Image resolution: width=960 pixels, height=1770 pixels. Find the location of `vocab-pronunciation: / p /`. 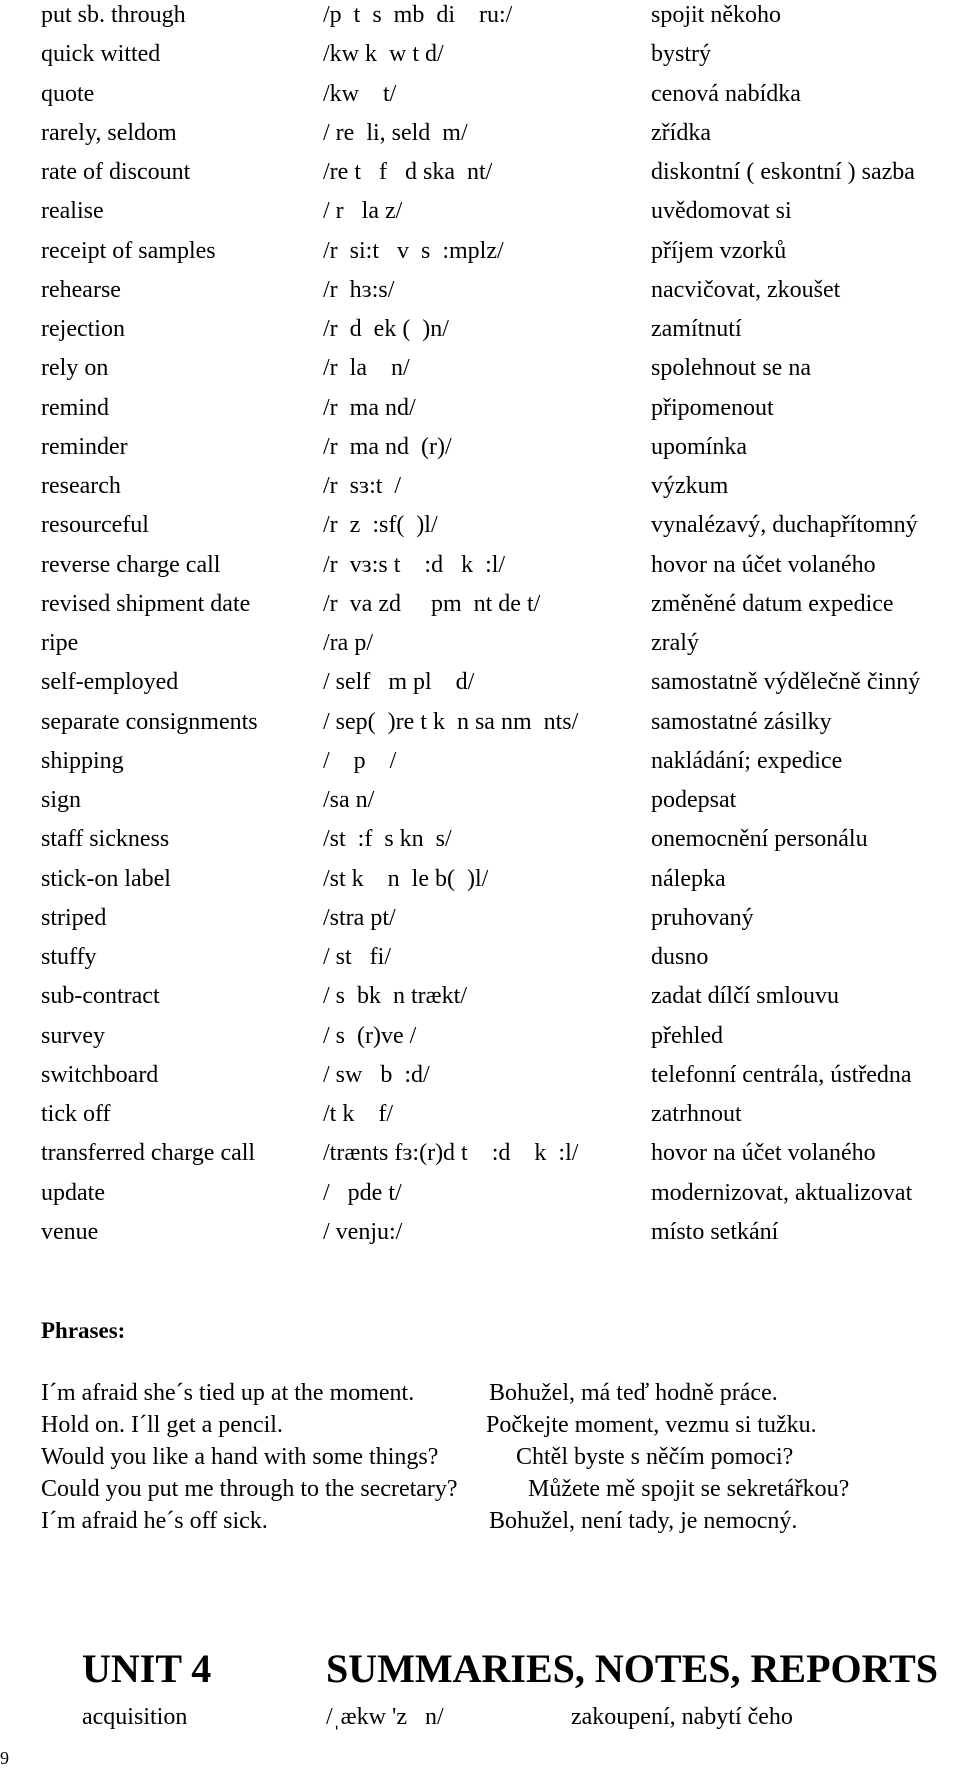

vocab-pronunciation: / p / is located at coordinates (360, 760).